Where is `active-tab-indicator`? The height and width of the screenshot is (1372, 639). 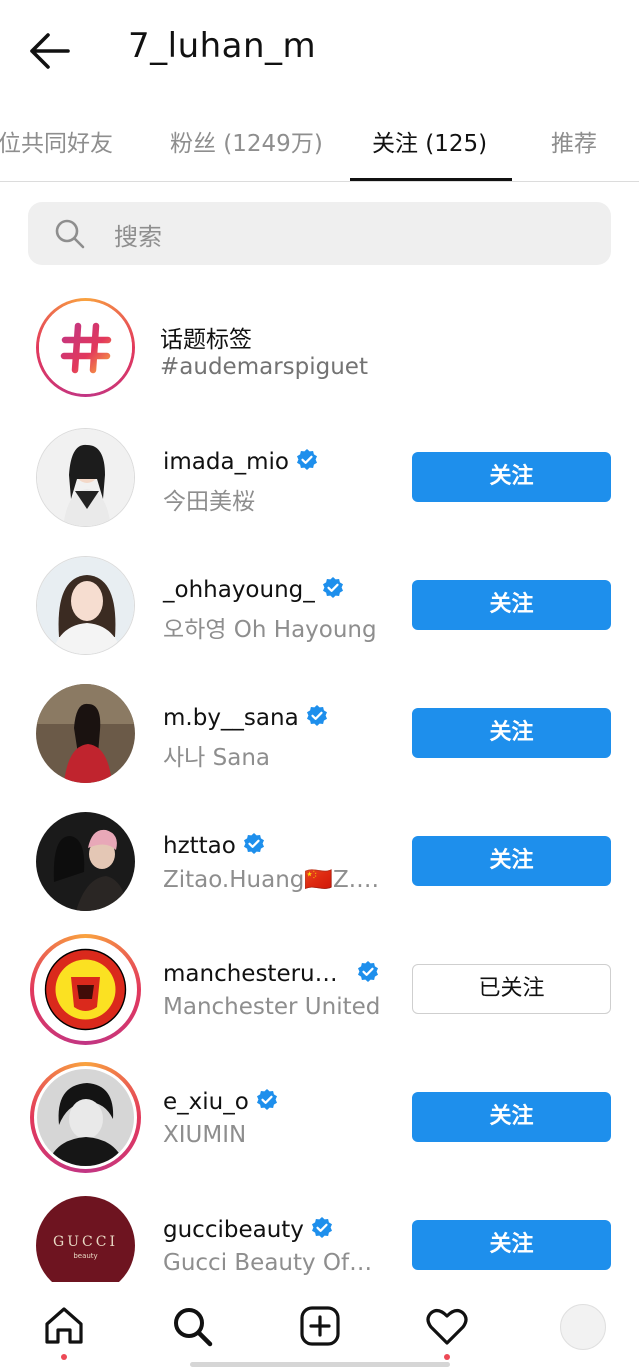
active-tab-indicator is located at coordinates (431, 179).